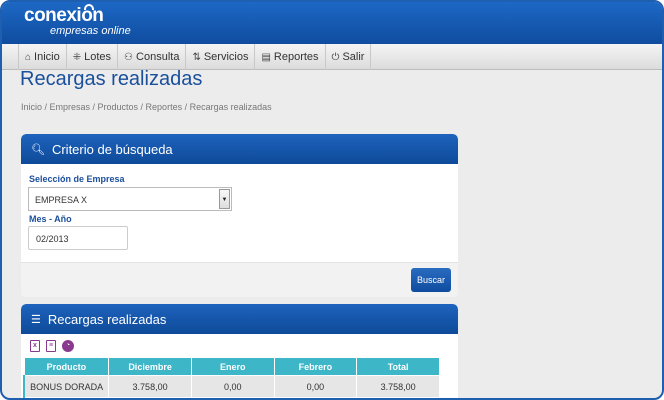 The width and height of the screenshot is (664, 400). What do you see at coordinates (66, 386) in the screenshot?
I see `table-cell: BONUS DORADA` at bounding box center [66, 386].